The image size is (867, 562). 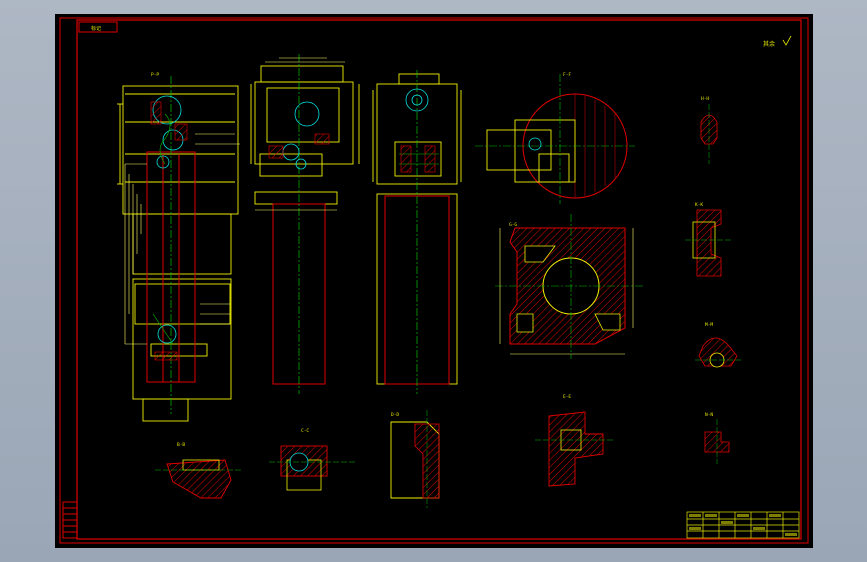 What do you see at coordinates (705, 99) in the screenshot?
I see `section-label-7: H-H` at bounding box center [705, 99].